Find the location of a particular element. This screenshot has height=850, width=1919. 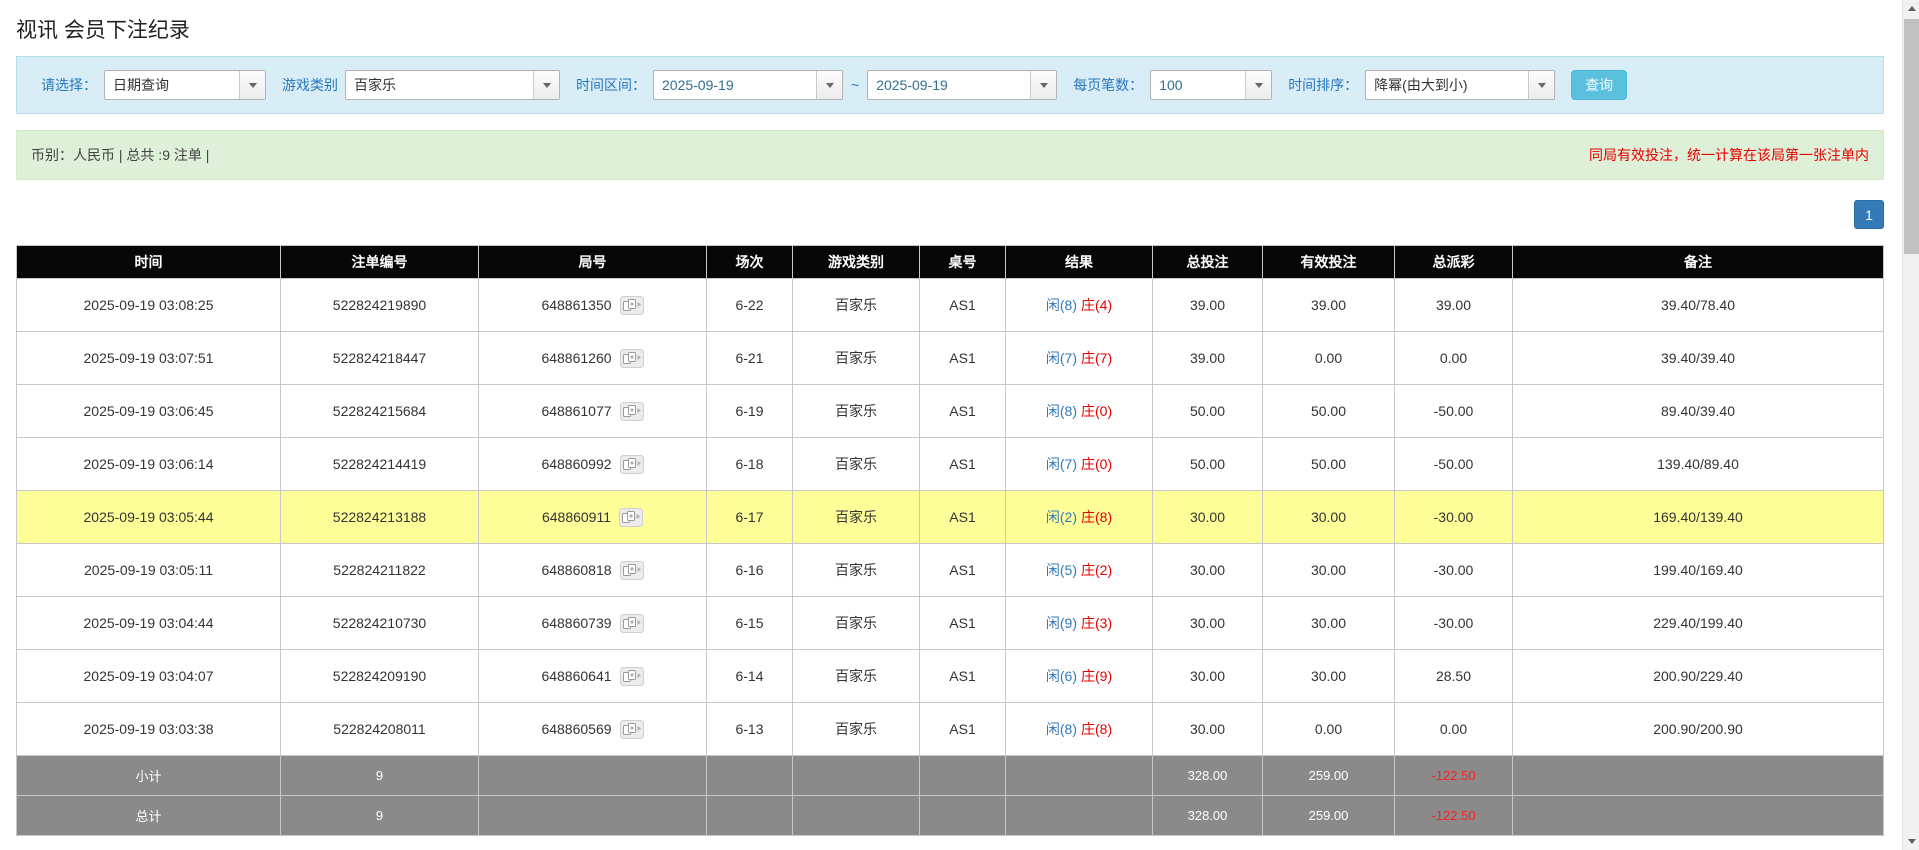

result-cell: 闲(8) 庄(4) is located at coordinates (1079, 305).